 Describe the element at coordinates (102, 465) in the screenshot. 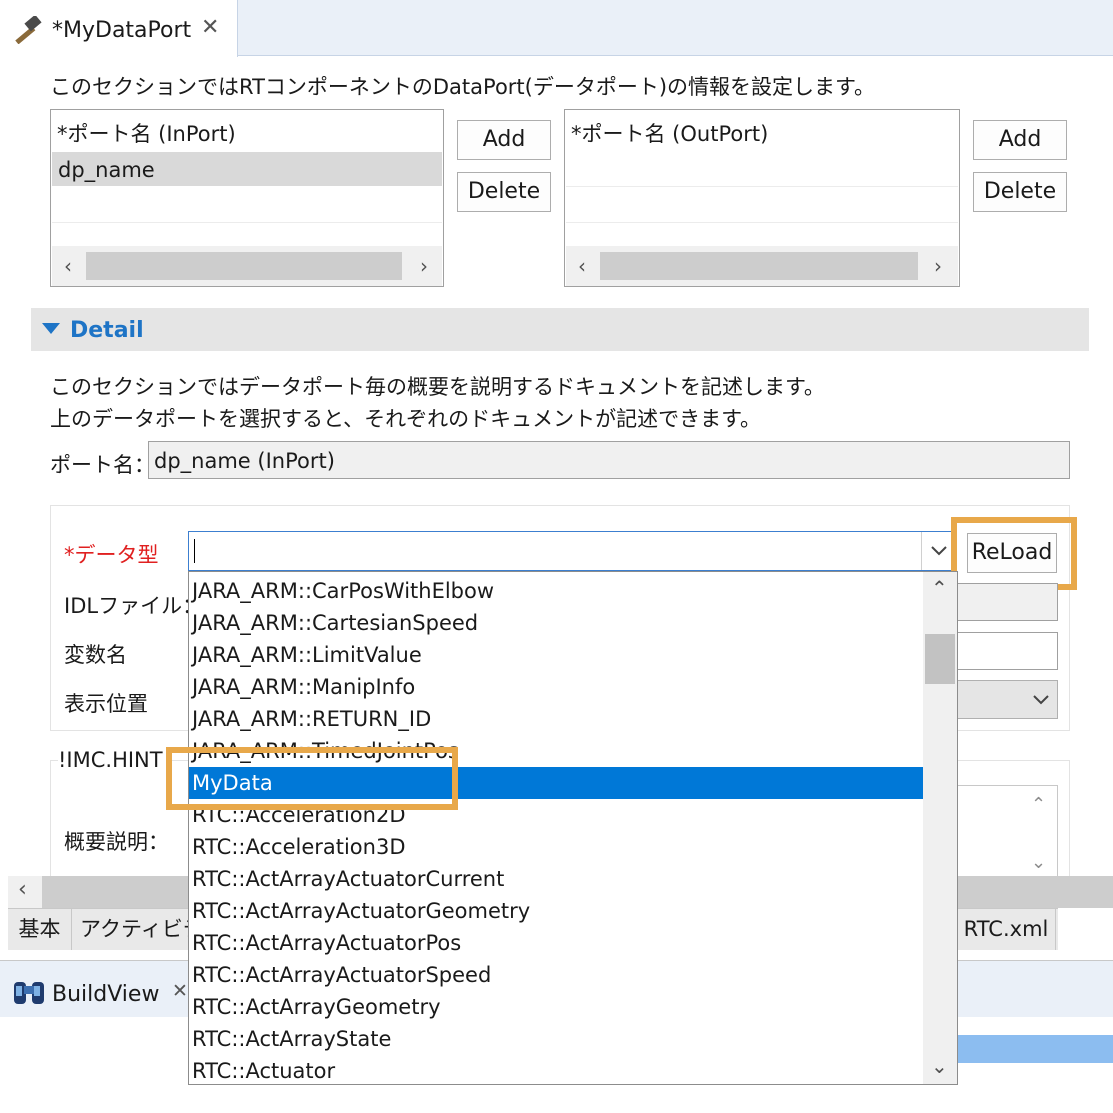

I see `port-name-label: ポート名：` at that location.